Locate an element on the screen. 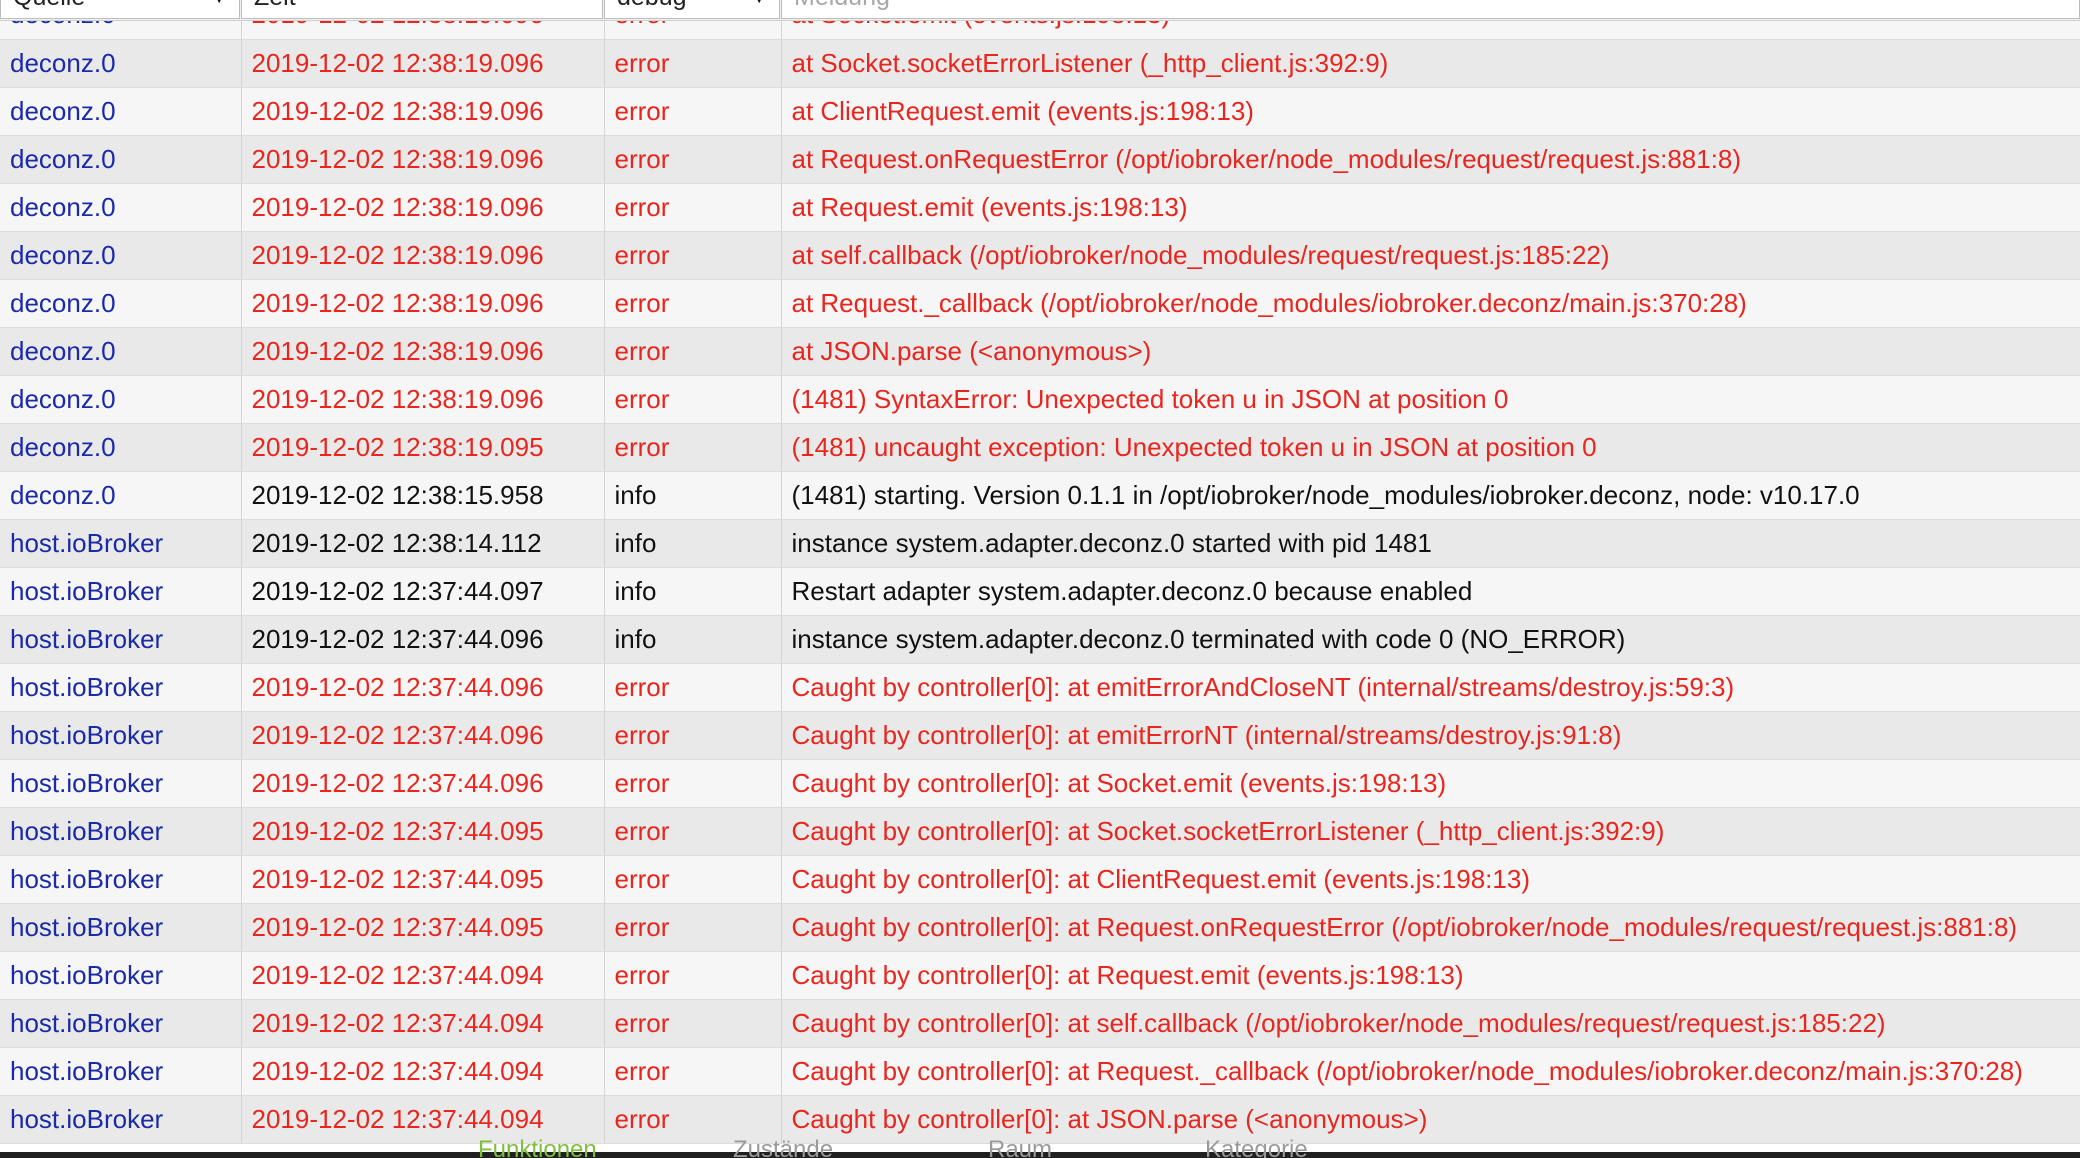  level-filter-select: debug ▼ is located at coordinates (692, 9).